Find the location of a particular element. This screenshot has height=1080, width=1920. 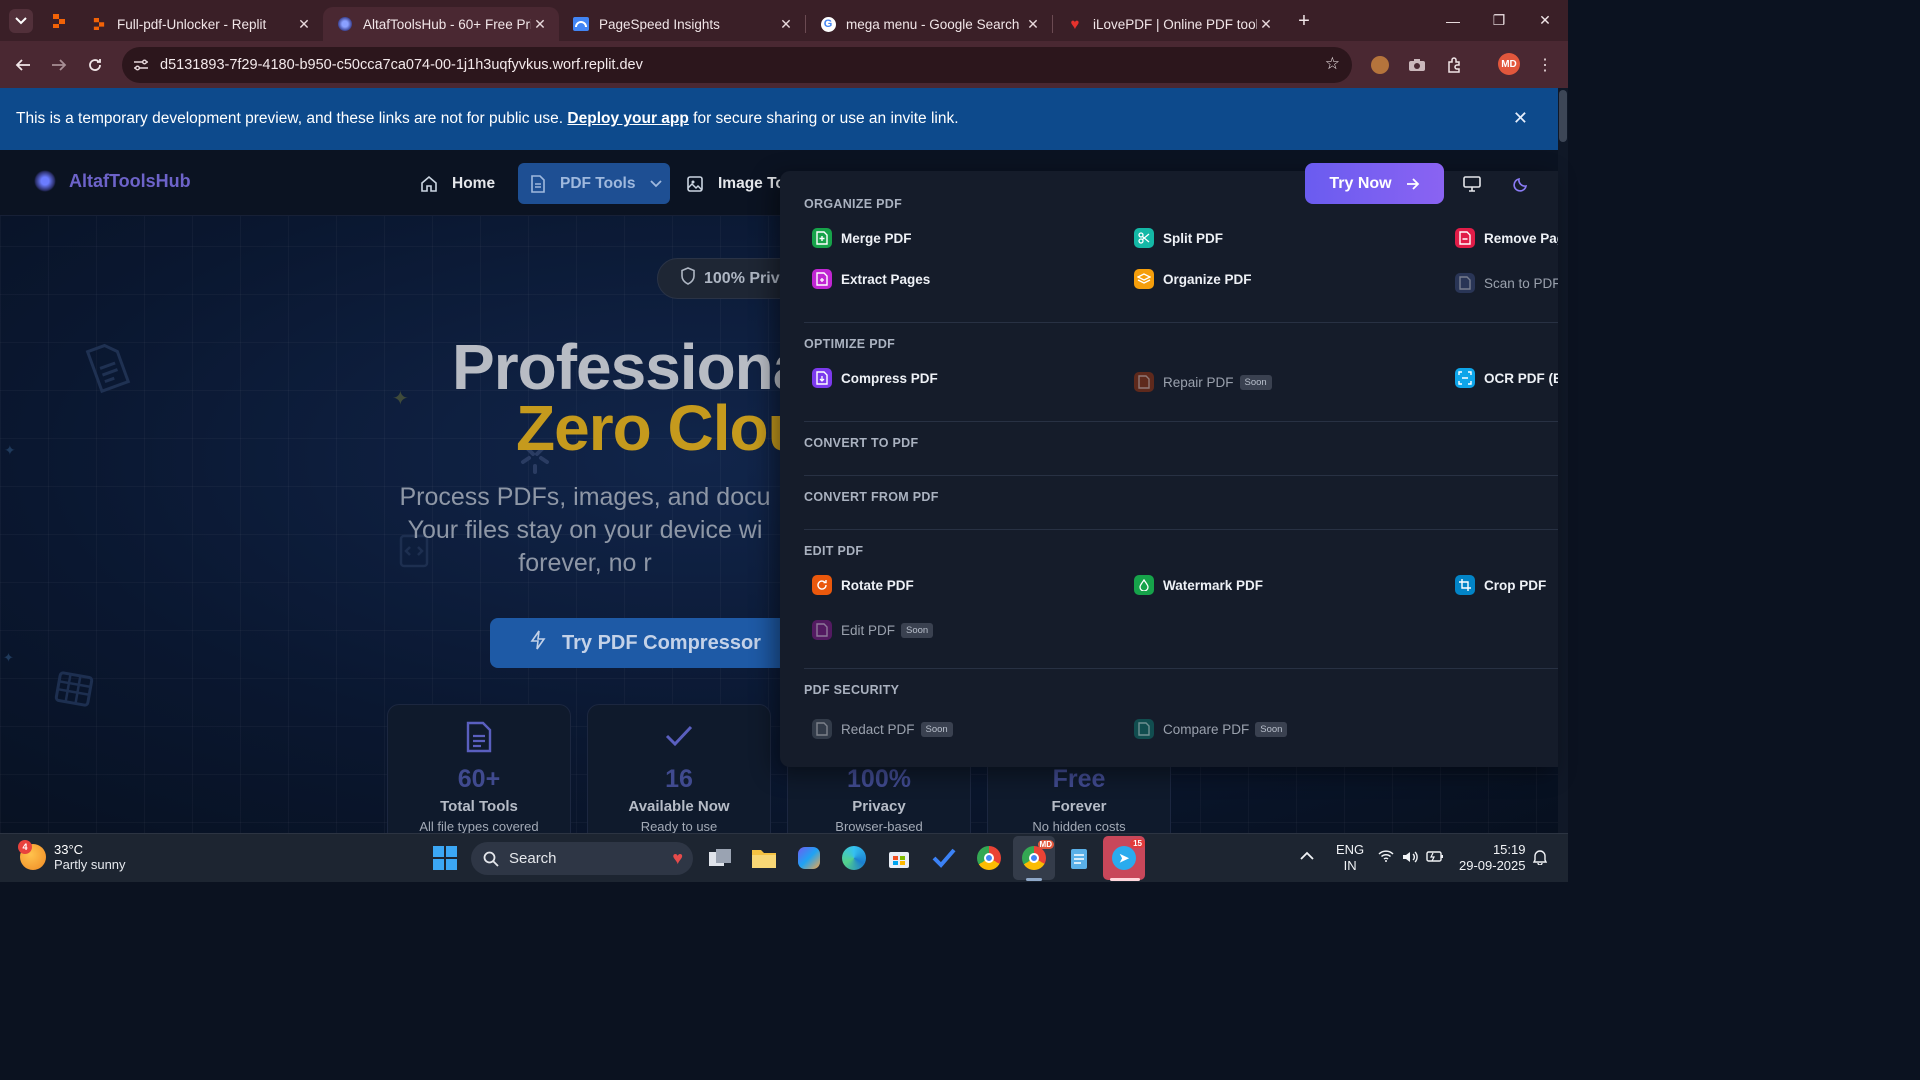

edge-icon is located at coordinates (854, 858).